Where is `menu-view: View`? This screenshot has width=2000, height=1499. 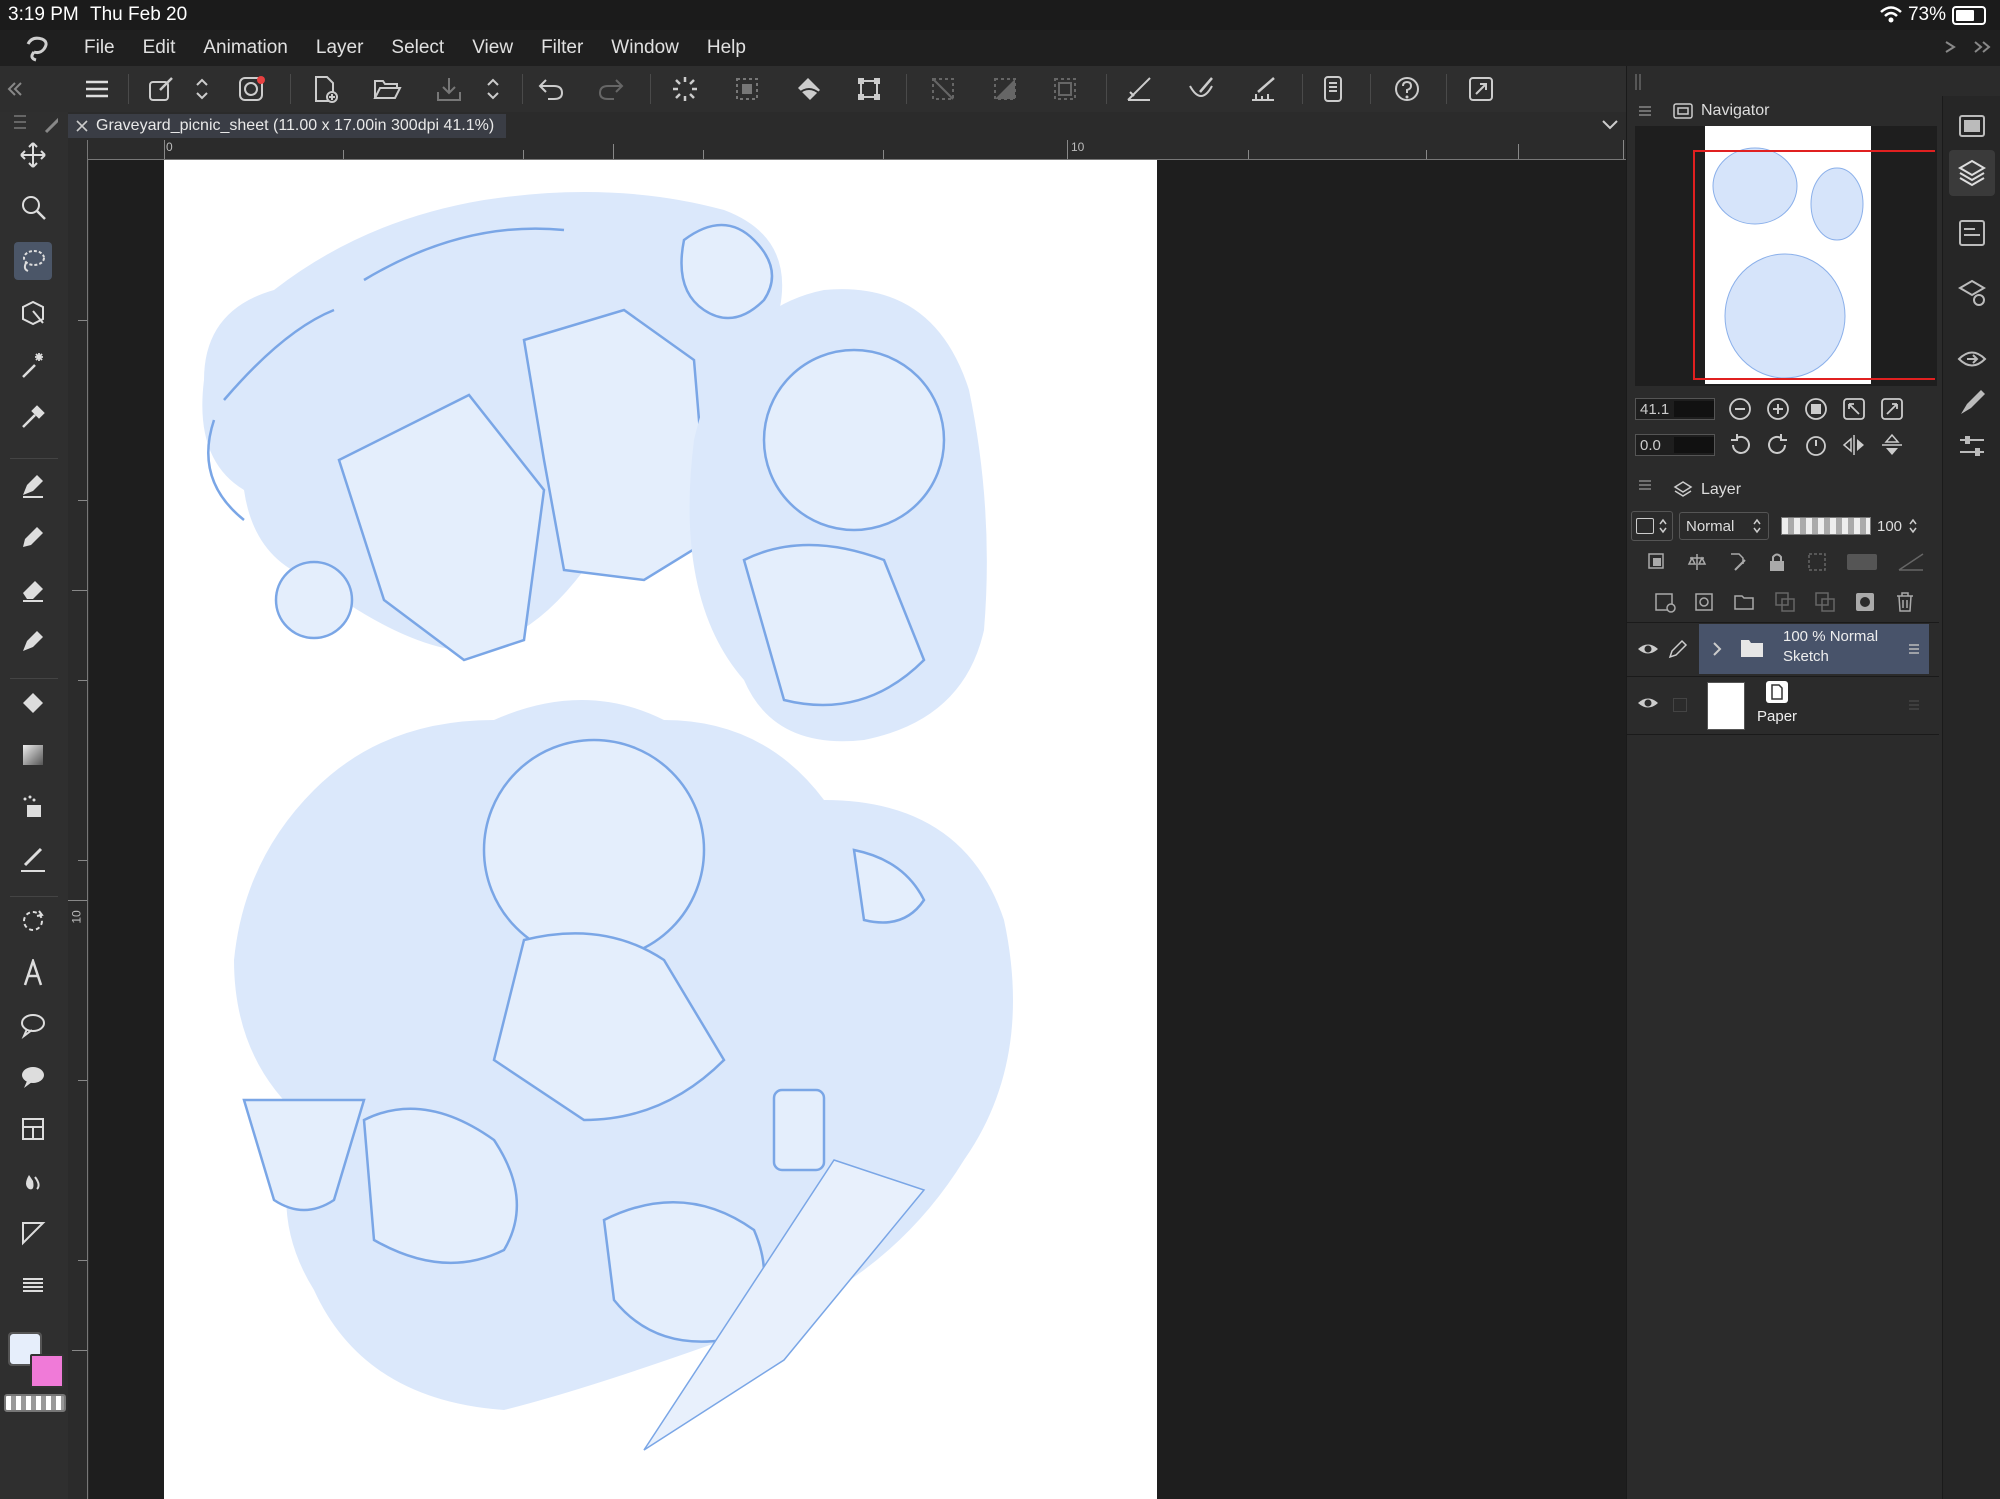
menu-view: View is located at coordinates (492, 48).